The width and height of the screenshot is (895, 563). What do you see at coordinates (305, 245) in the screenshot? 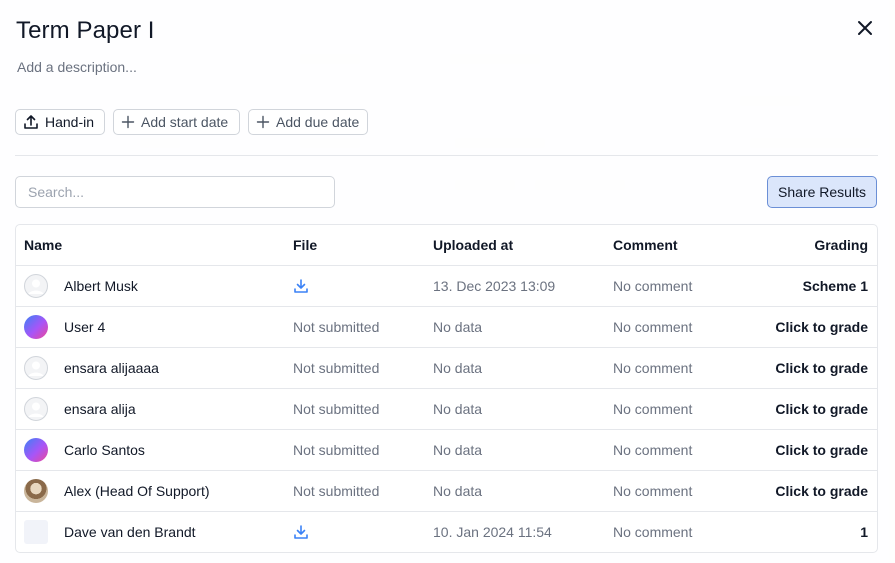
I see `header-file: File` at bounding box center [305, 245].